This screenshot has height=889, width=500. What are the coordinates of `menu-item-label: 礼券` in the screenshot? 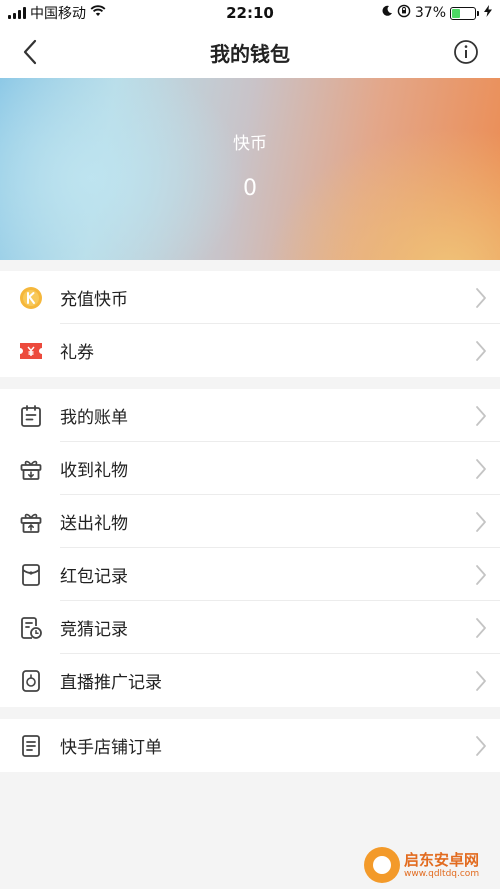 It's located at (77, 353).